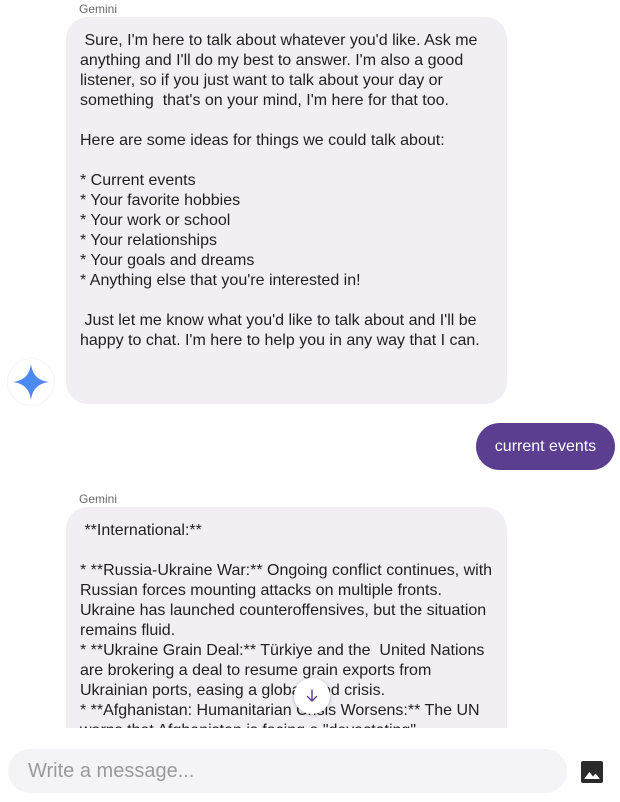 The height and width of the screenshot is (802, 620). I want to click on composer-bar, so click(310, 765).